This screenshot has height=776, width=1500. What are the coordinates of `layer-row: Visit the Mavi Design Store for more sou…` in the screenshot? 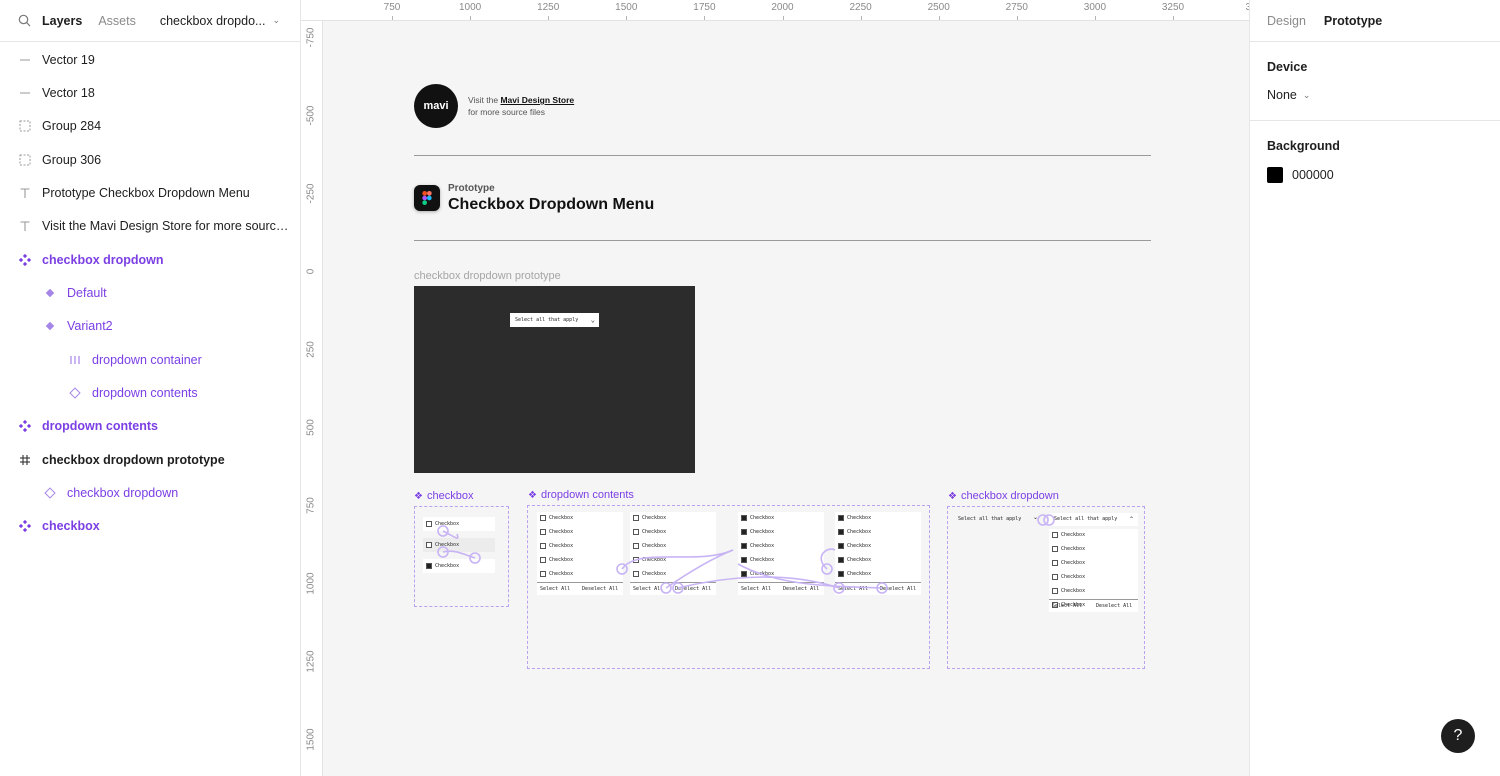 It's located at (150, 226).